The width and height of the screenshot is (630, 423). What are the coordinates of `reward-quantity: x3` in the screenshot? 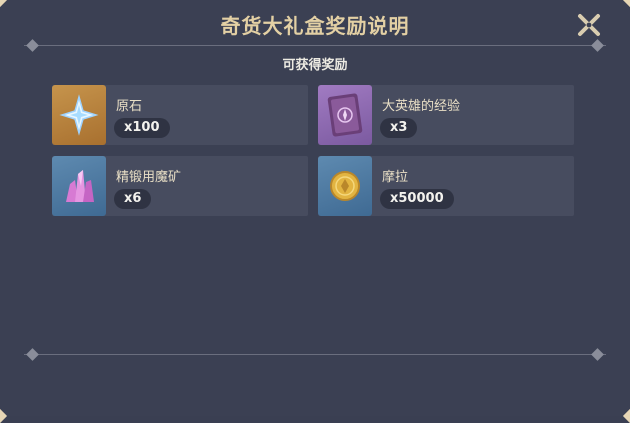 It's located at (399, 128).